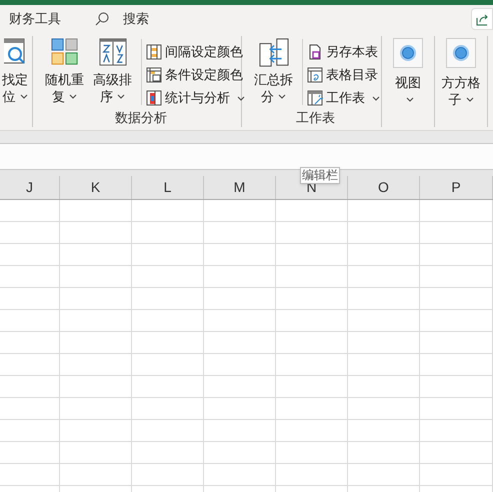 Image resolution: width=493 pixels, height=492 pixels. I want to click on column-header: M, so click(240, 187).